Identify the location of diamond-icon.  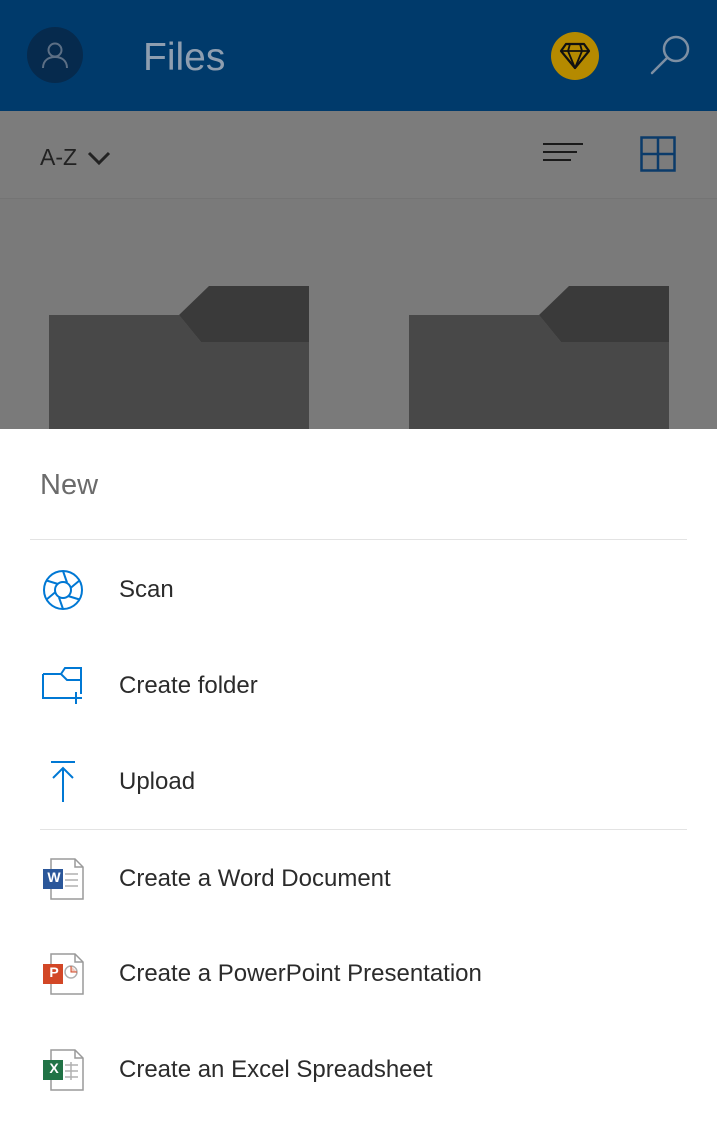
(575, 56).